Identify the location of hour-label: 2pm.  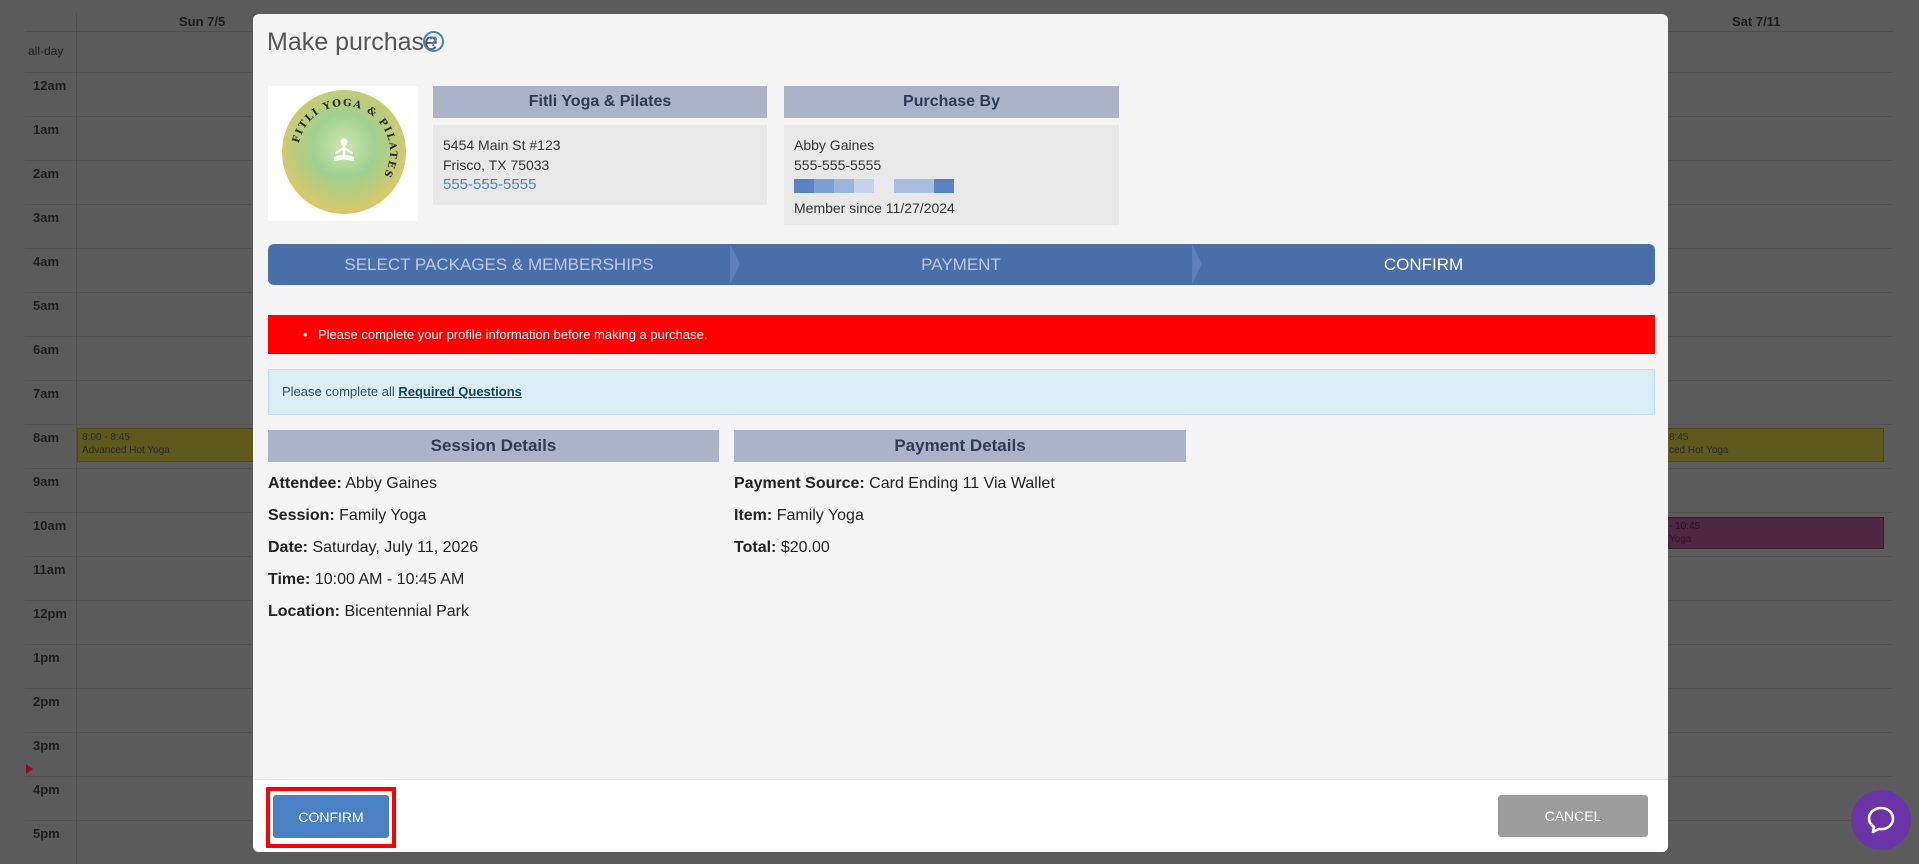
(46, 701).